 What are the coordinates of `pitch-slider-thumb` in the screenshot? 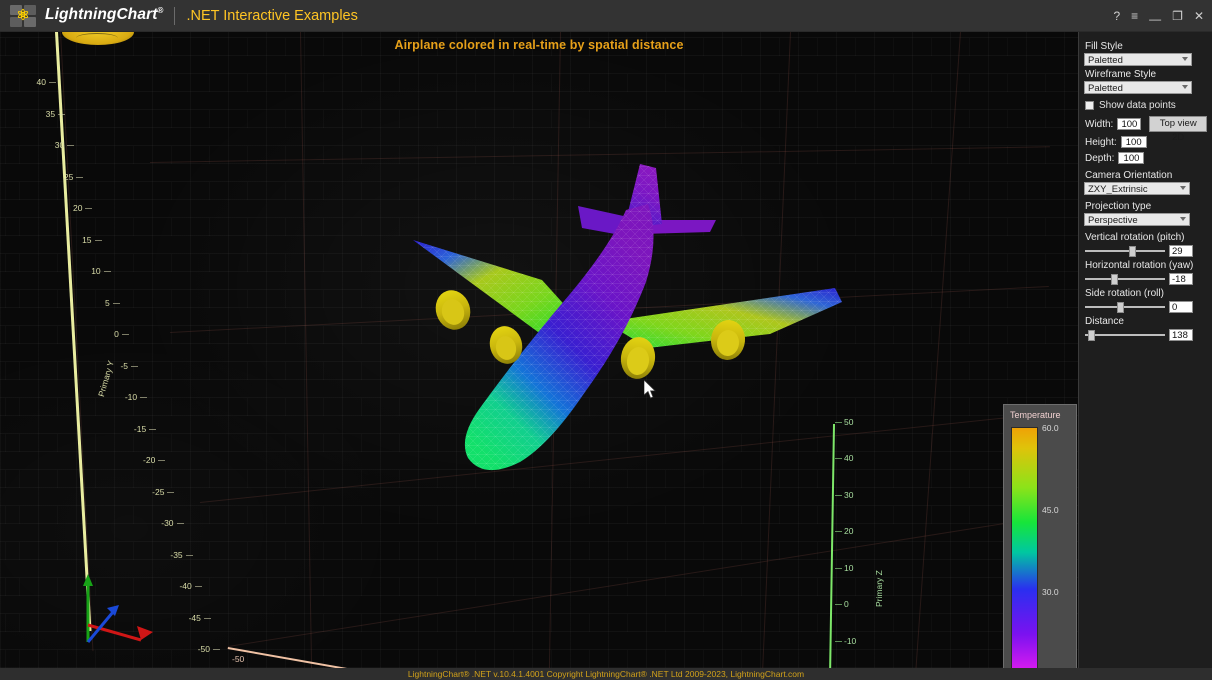 It's located at (1132, 251).